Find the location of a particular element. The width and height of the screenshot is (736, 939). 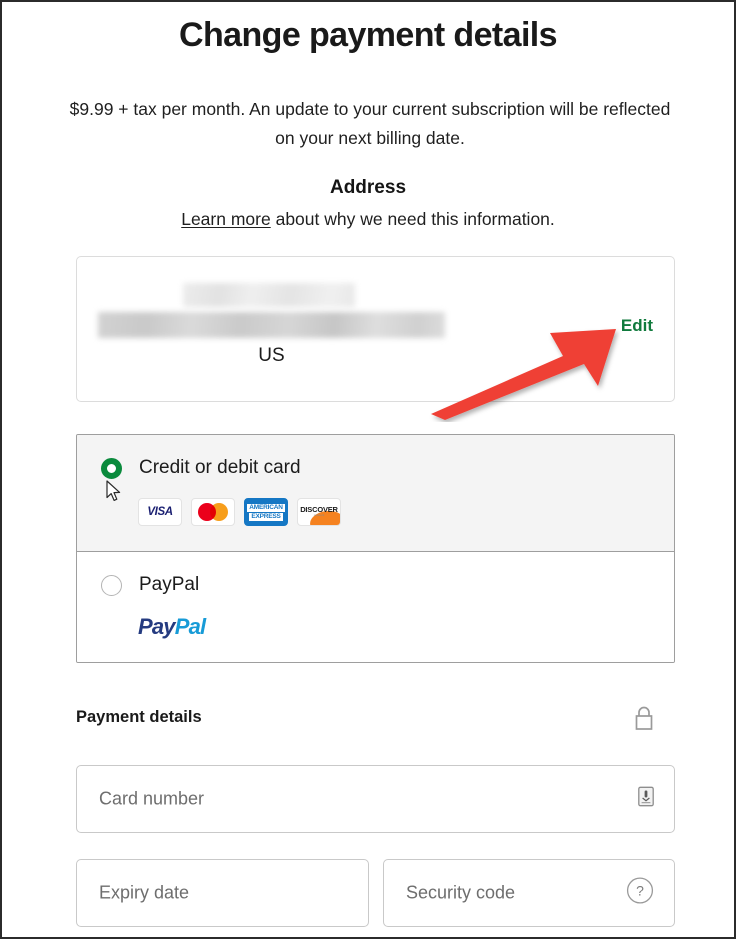

address-card: US Edit is located at coordinates (375, 329).